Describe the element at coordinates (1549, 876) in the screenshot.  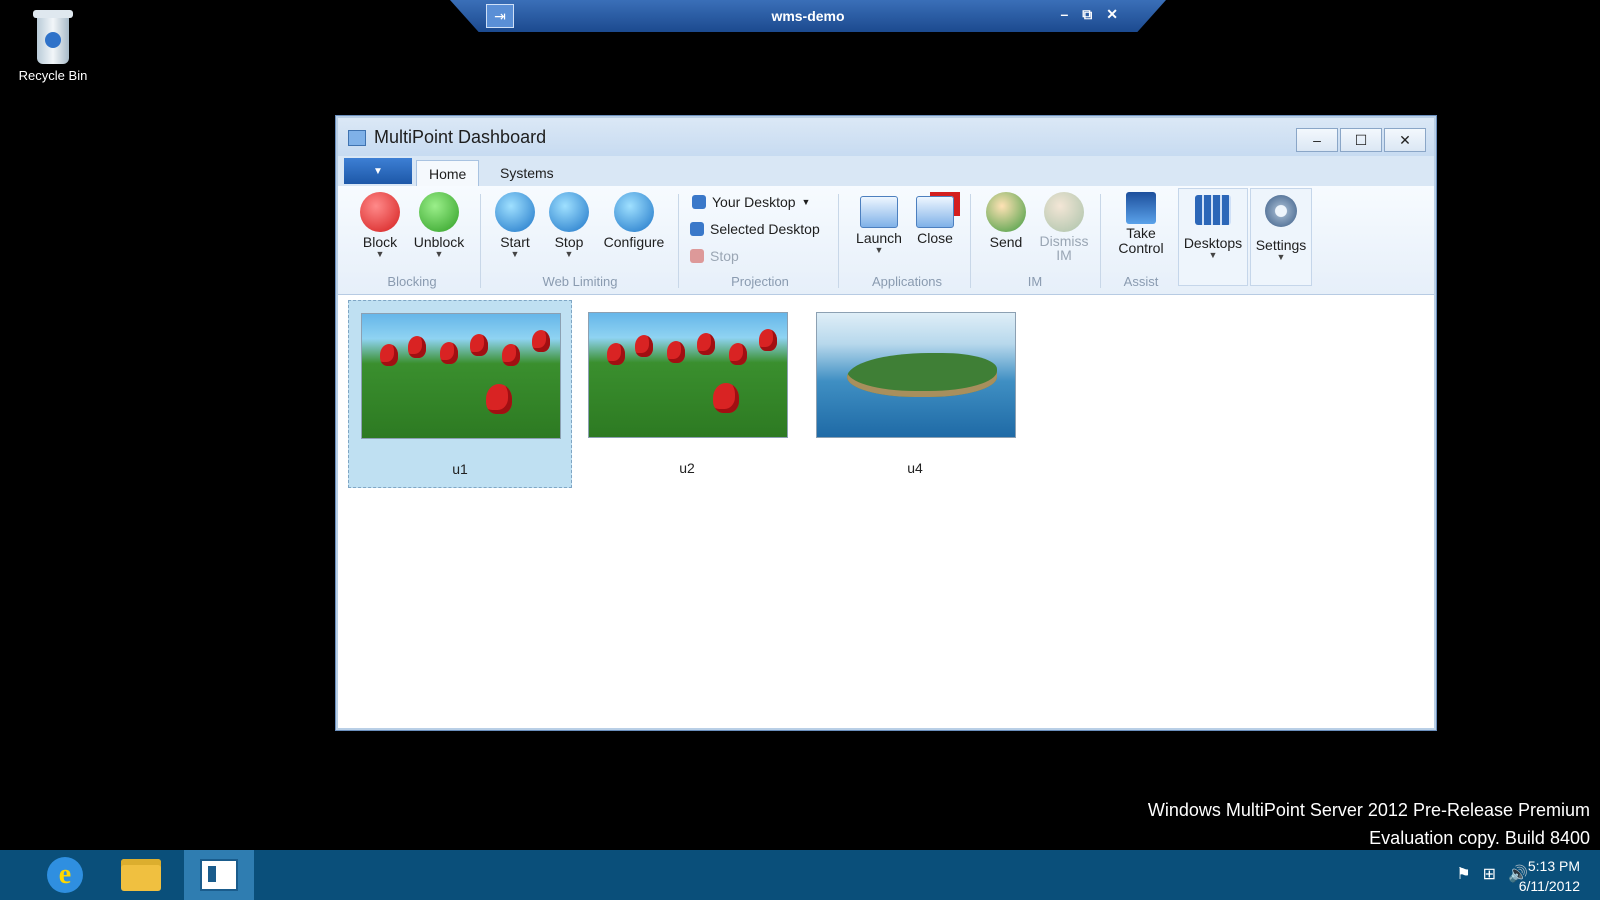
I see `taskbar-clock: 5:13 PM 6/11/2012` at that location.